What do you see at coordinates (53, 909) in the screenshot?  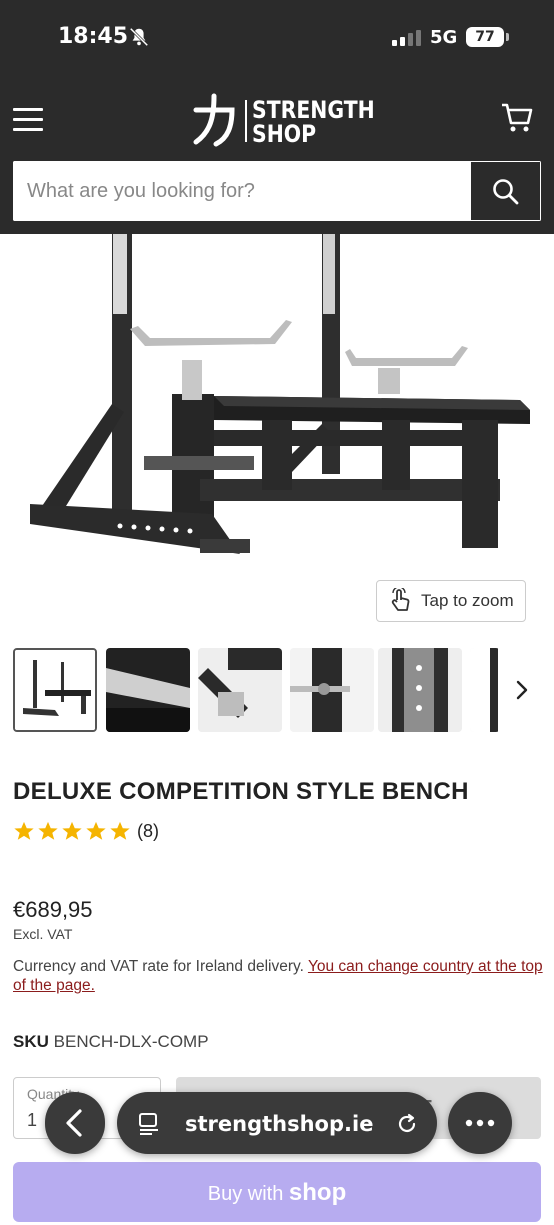 I see `product-price: €689,95` at bounding box center [53, 909].